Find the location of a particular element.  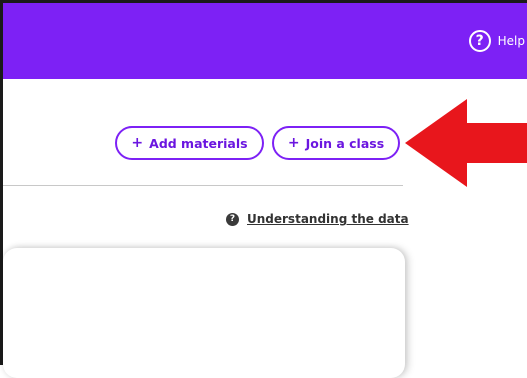

add-materials-label: Add materials is located at coordinates (198, 143).